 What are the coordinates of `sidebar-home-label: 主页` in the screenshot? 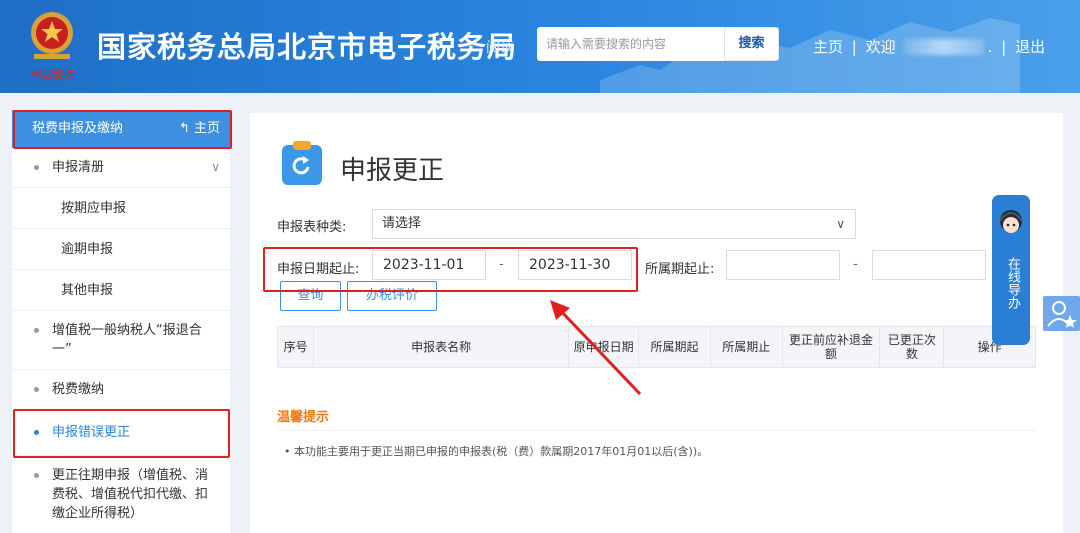 It's located at (206, 128).